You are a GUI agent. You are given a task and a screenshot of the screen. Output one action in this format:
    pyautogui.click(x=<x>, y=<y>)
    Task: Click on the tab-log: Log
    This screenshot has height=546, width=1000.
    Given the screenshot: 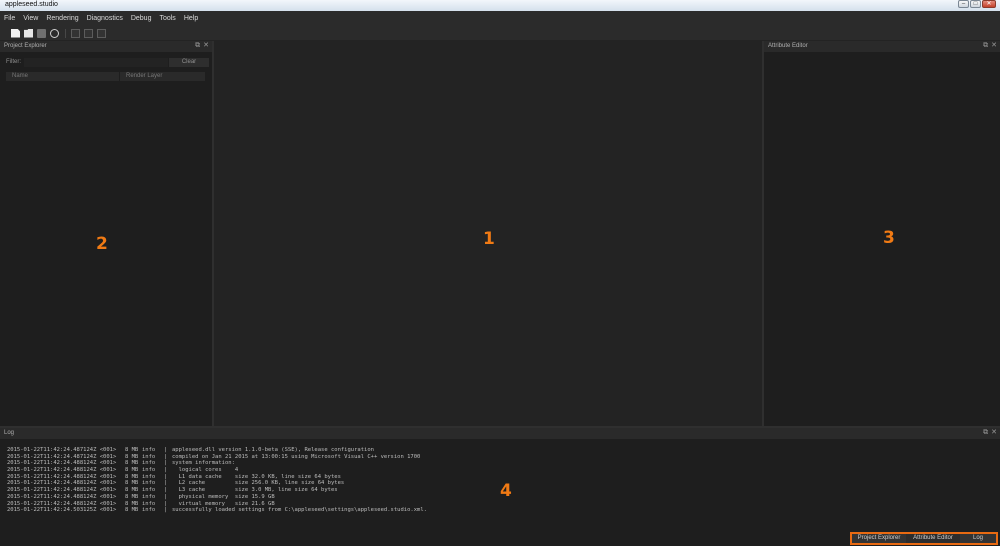 What is the action you would take?
    pyautogui.click(x=978, y=538)
    